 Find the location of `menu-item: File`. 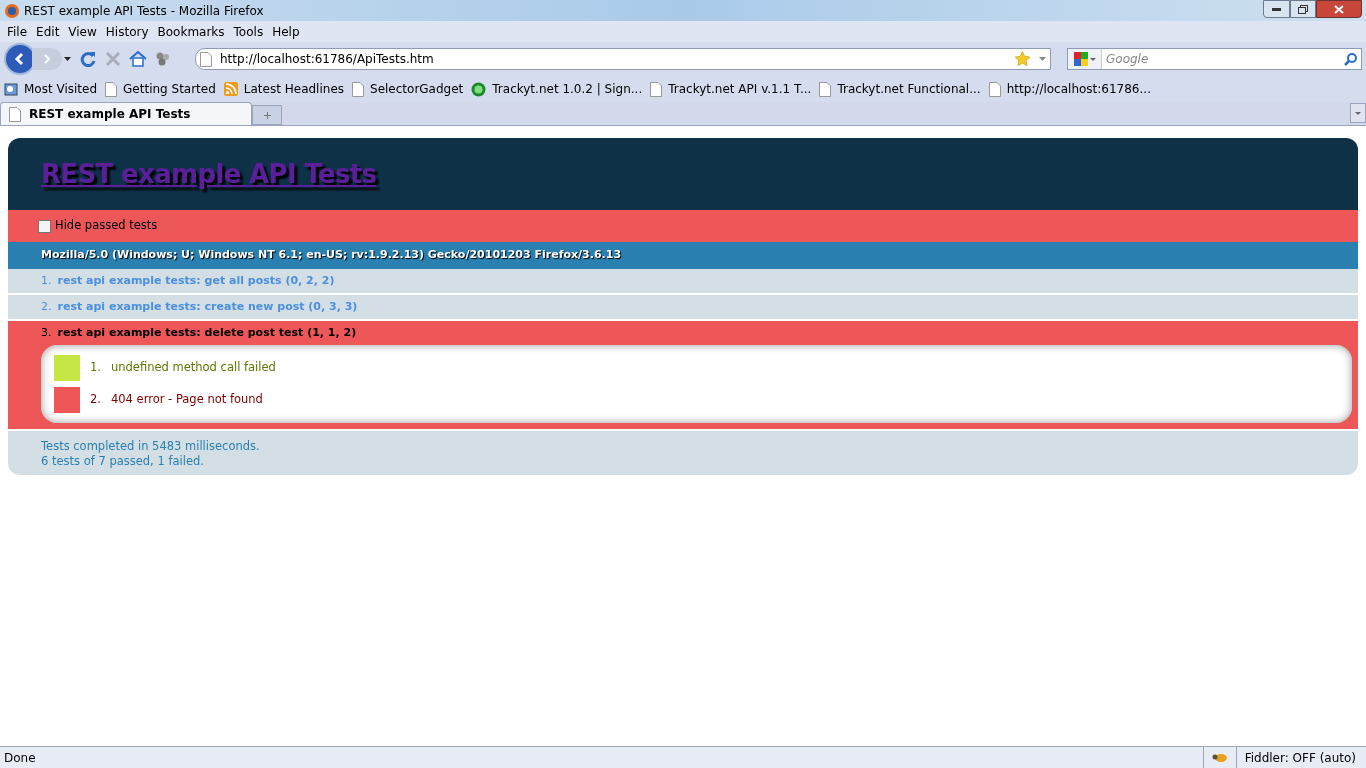

menu-item: File is located at coordinates (17, 31).